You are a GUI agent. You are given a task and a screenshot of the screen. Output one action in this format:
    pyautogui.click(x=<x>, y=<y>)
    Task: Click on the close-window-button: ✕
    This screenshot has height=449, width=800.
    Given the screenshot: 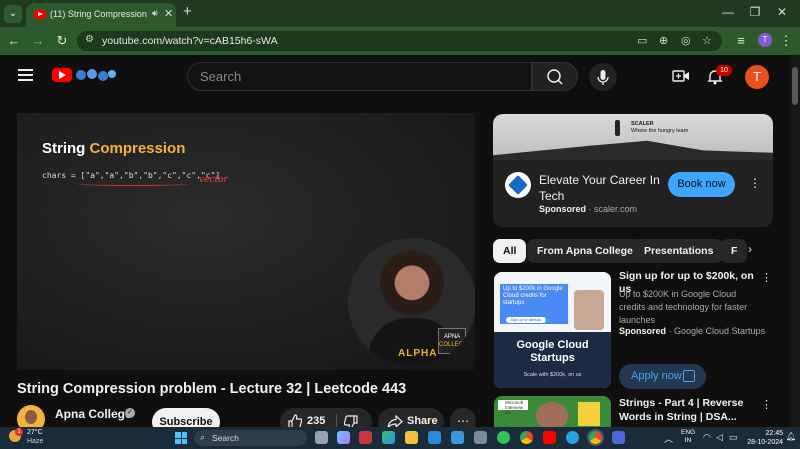 What is the action you would take?
    pyautogui.click(x=782, y=12)
    